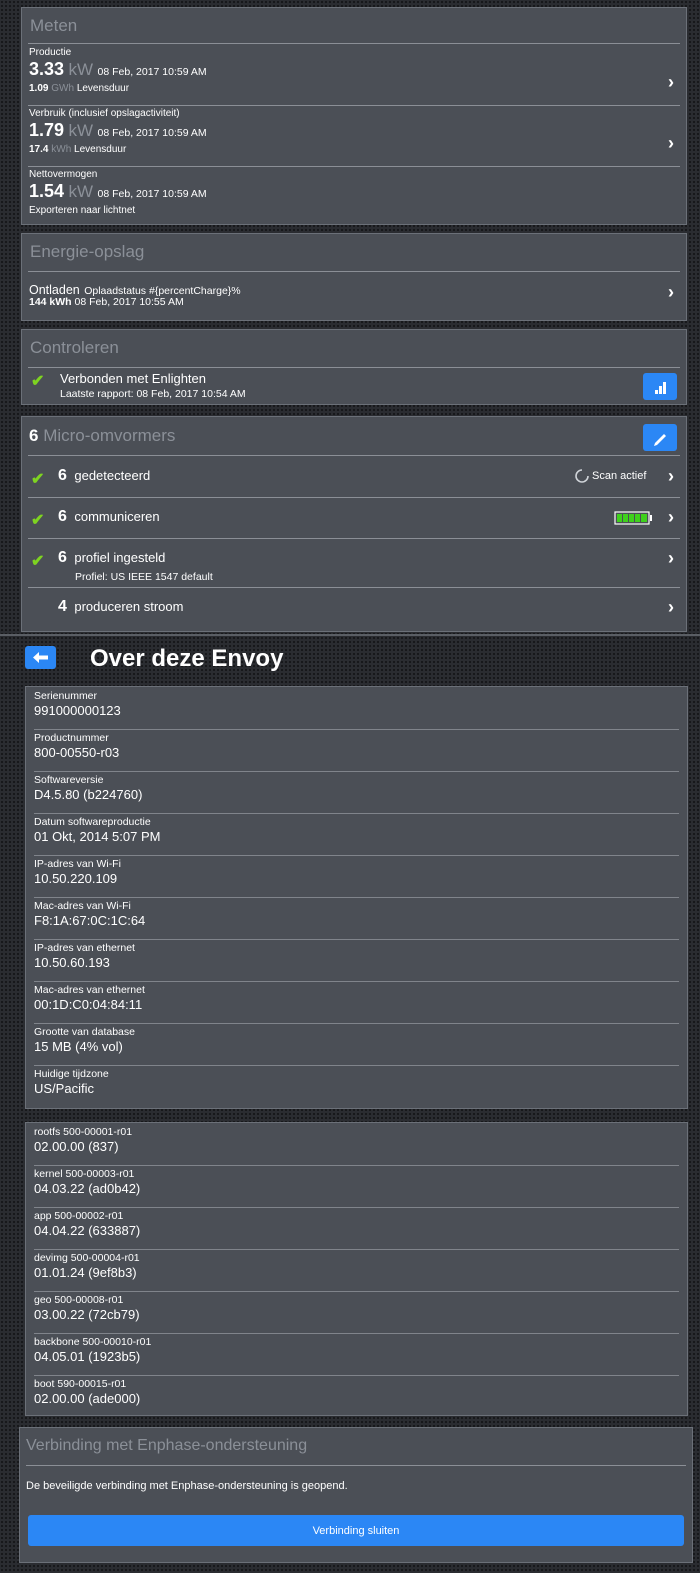 The image size is (700, 1573). What do you see at coordinates (356, 914) in the screenshot?
I see `info-item: Mac-adres van Wi-Fi F8:1A:67:0C:1C:64` at bounding box center [356, 914].